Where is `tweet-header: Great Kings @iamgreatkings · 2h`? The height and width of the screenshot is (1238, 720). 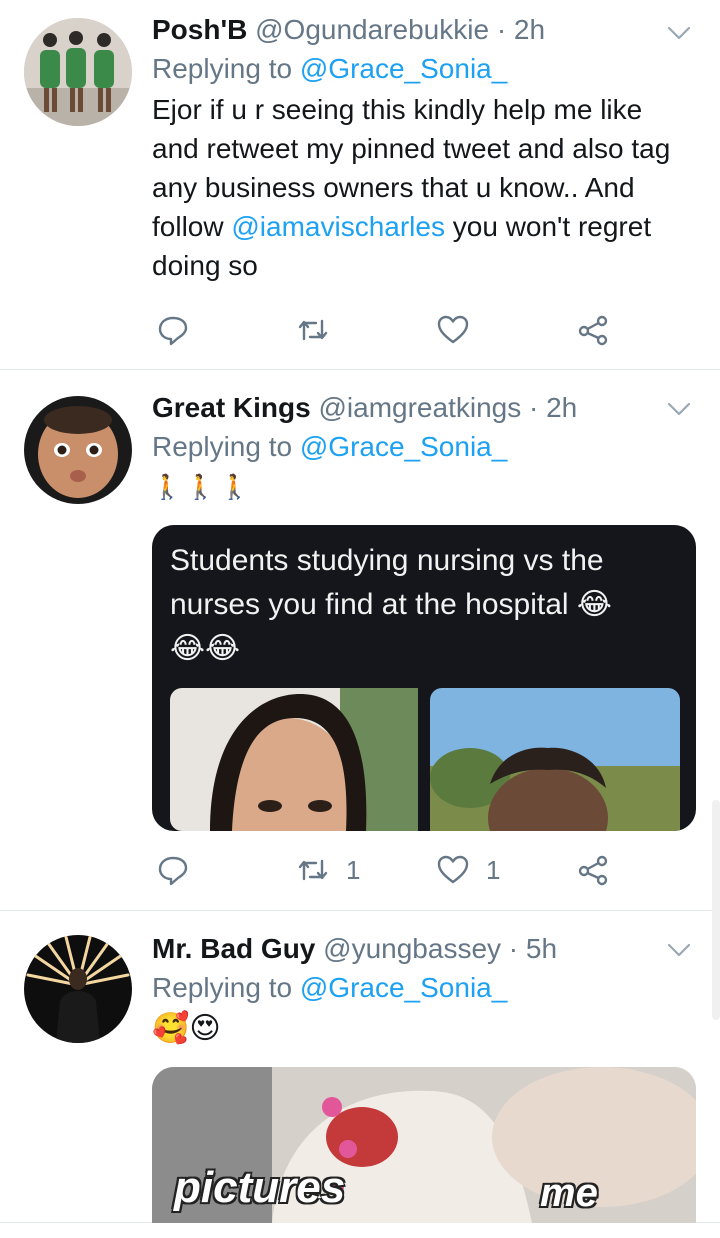 tweet-header: Great Kings @iamgreatkings · 2h is located at coordinates (424, 408).